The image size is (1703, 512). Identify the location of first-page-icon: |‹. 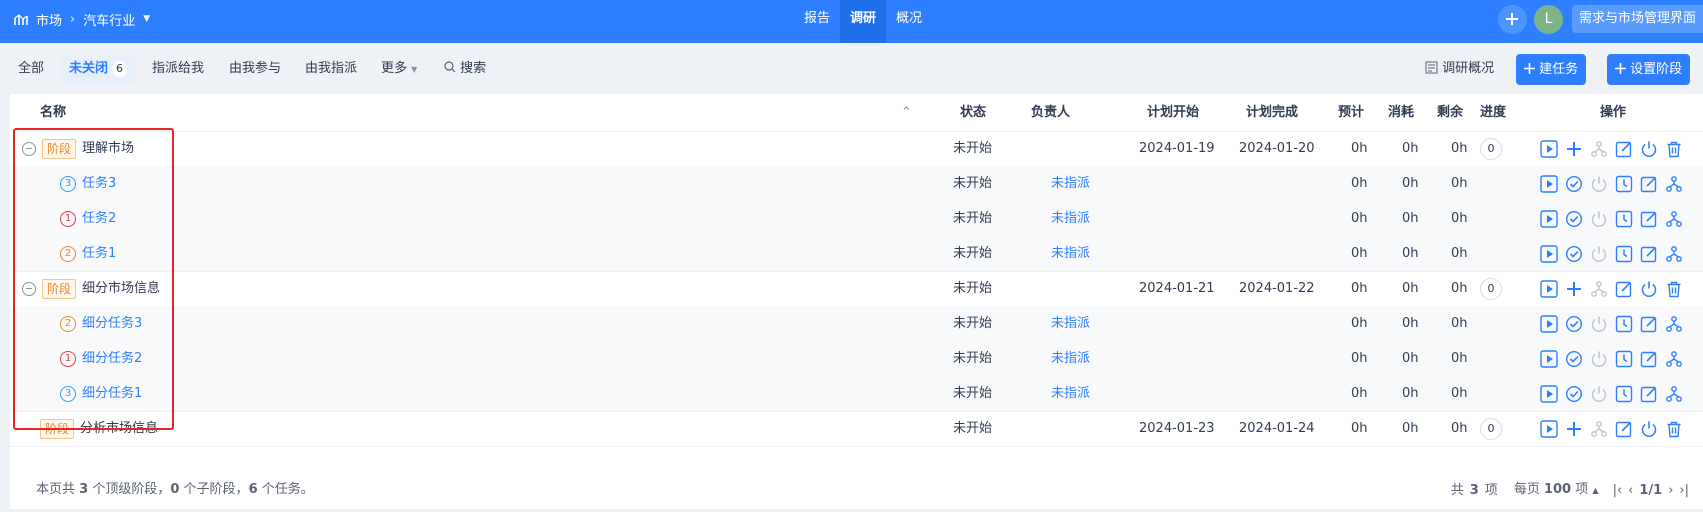
(1618, 490).